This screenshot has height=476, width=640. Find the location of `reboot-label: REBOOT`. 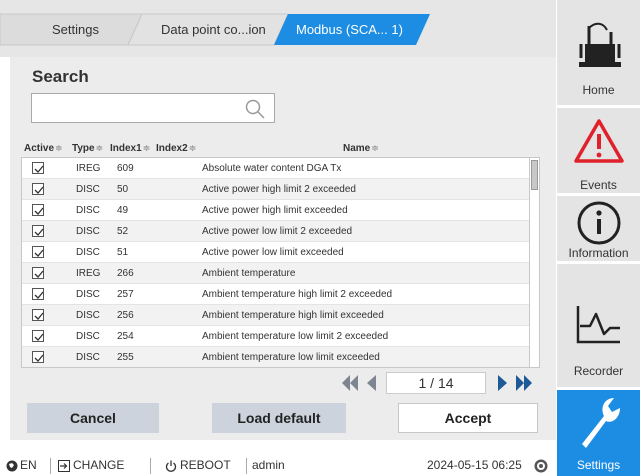

reboot-label: REBOOT is located at coordinates (205, 465).